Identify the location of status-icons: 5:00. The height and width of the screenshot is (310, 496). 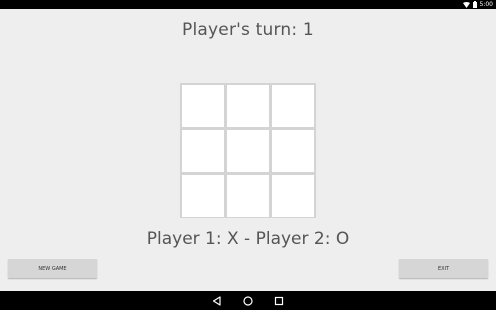
(477, 4).